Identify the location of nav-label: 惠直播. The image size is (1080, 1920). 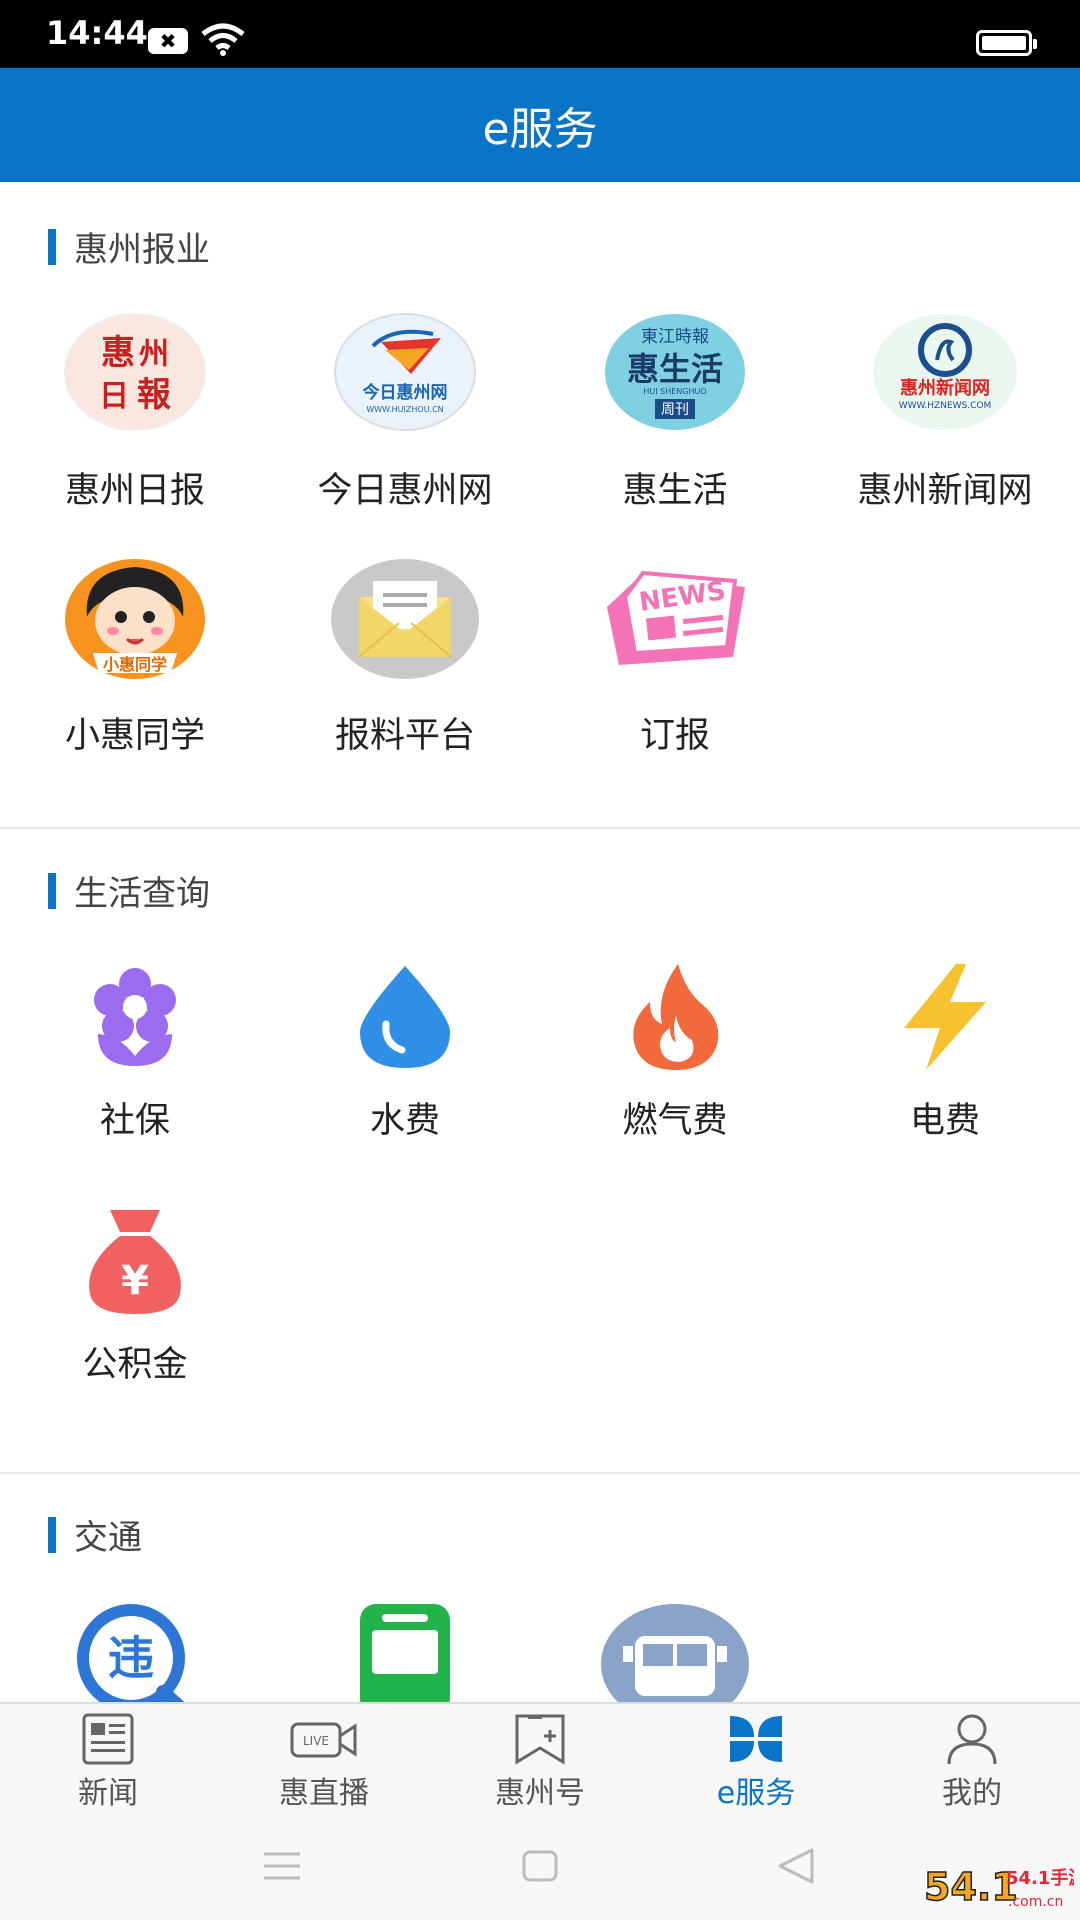
(324, 1793).